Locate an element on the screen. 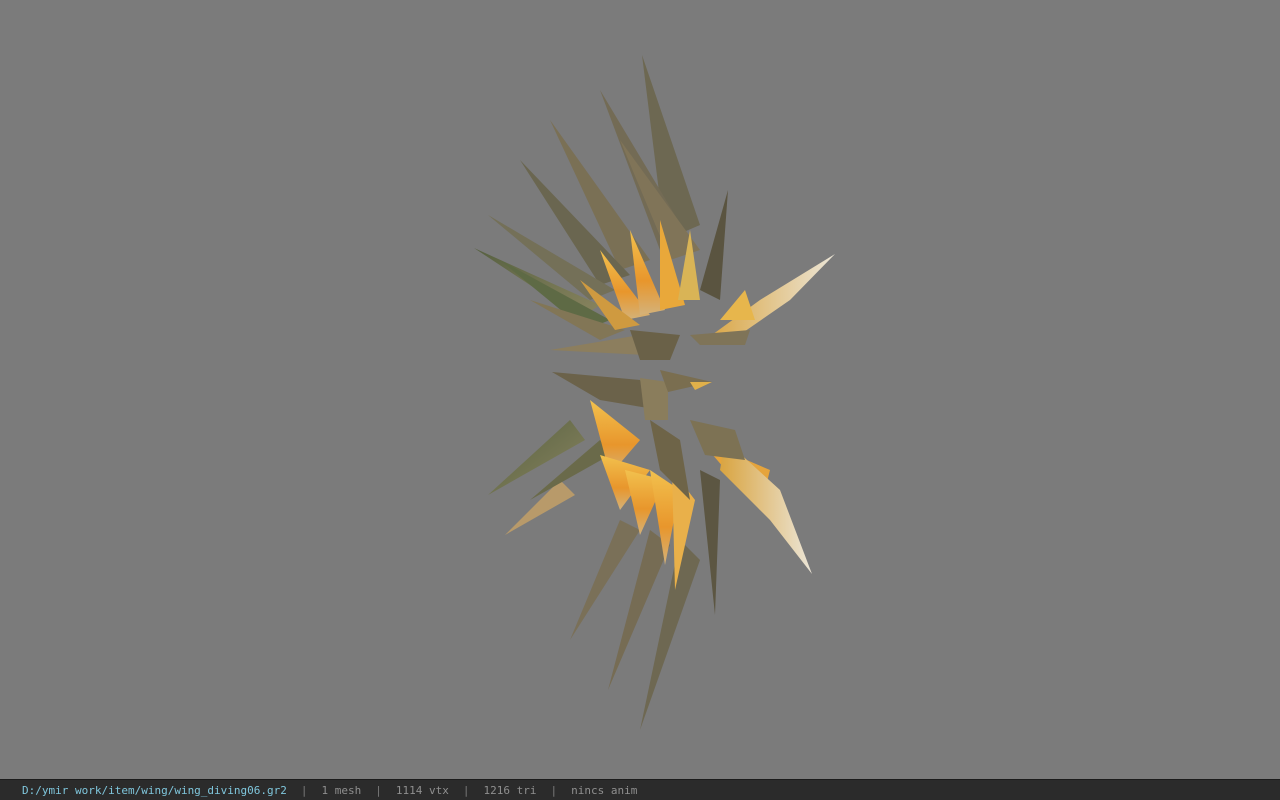 This screenshot has height=800, width=1280. file-path: D:/ymir work/item/wing/wing_diving06.gr2 is located at coordinates (154, 790).